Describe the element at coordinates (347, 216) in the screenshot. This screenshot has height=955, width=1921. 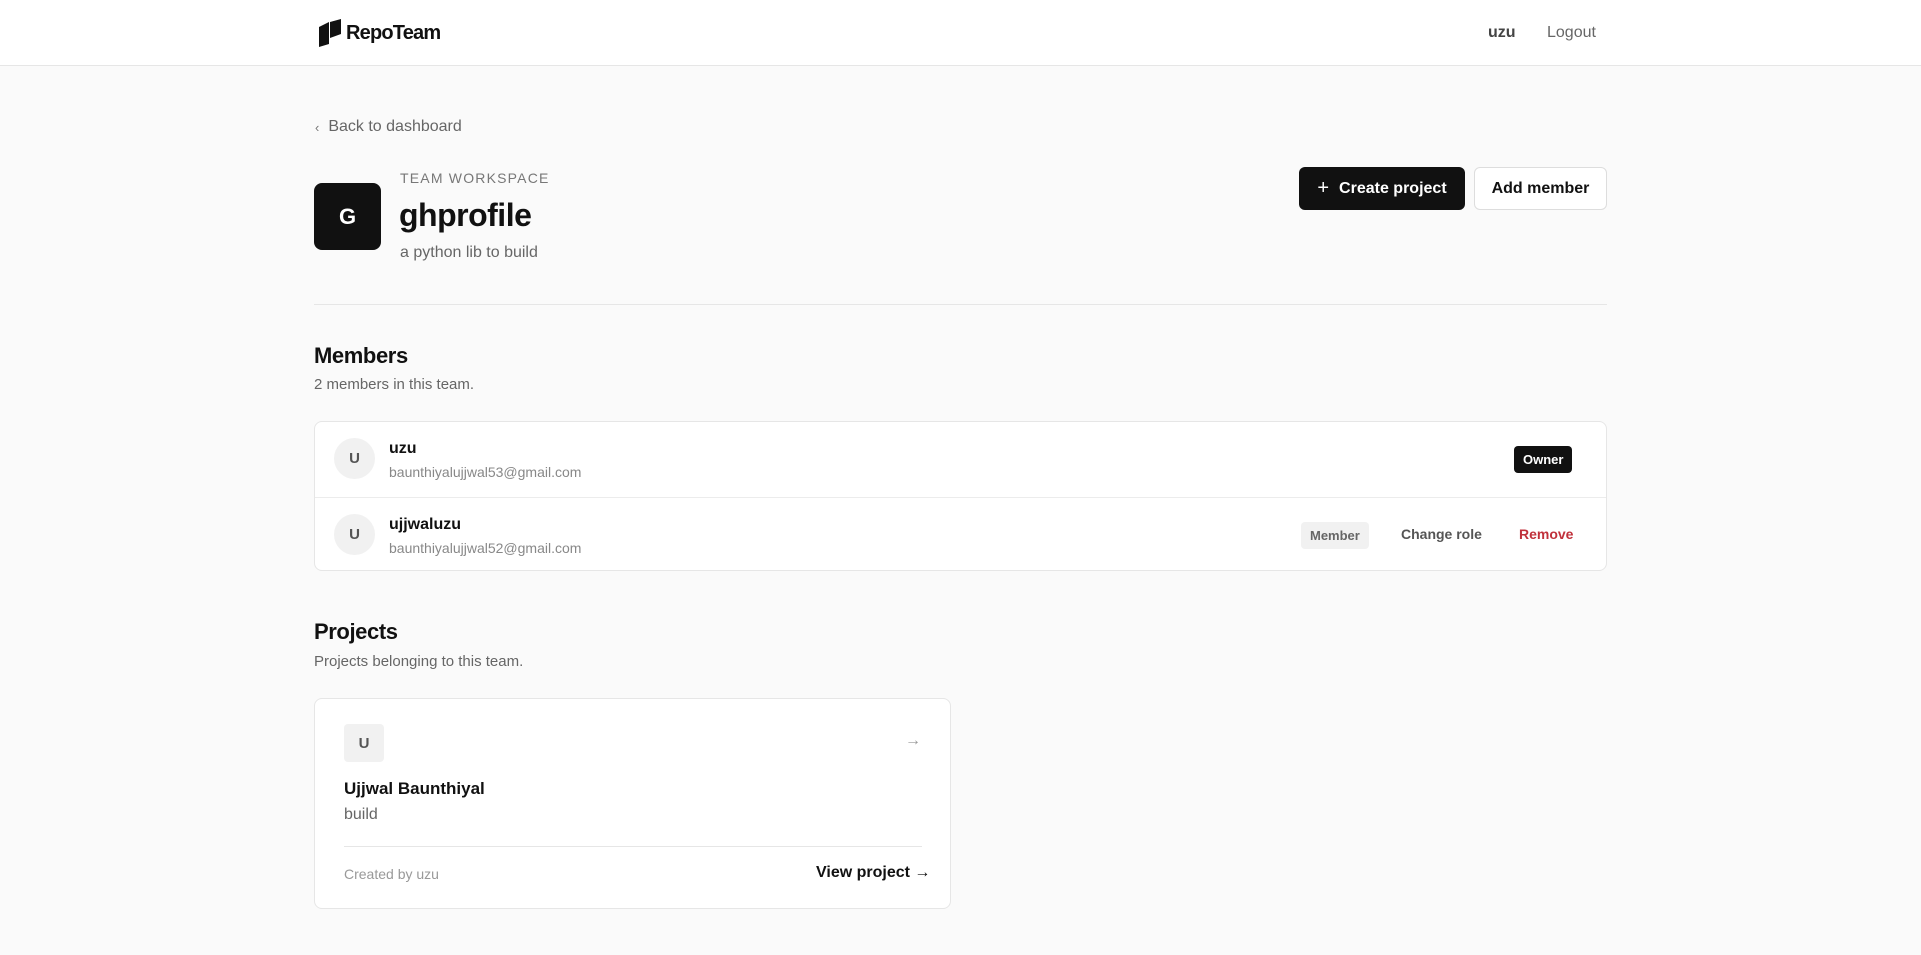
I see `team-avatar: G` at that location.